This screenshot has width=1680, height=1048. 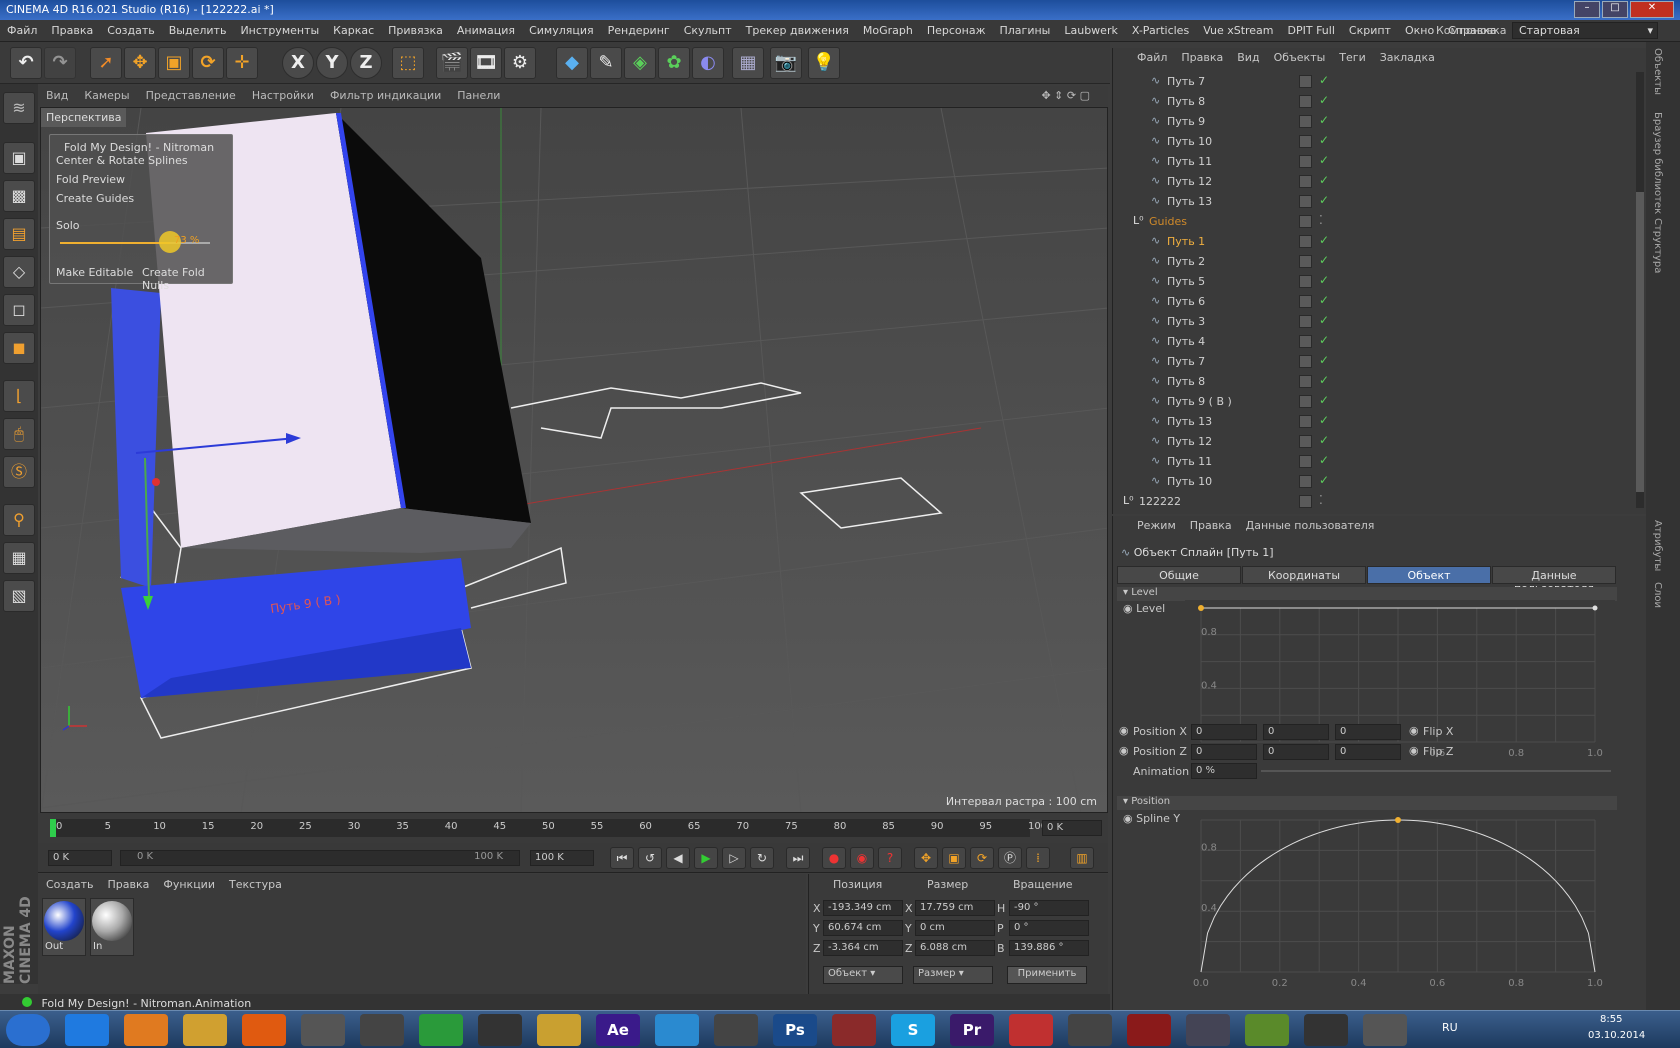 I want to click on menu-item: MoGraph, so click(x=888, y=30).